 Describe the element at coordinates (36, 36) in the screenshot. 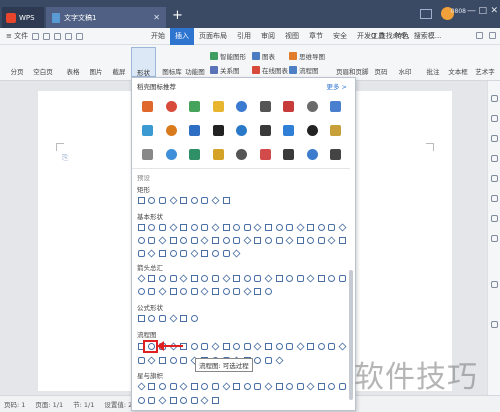

I see `save-icon` at that location.